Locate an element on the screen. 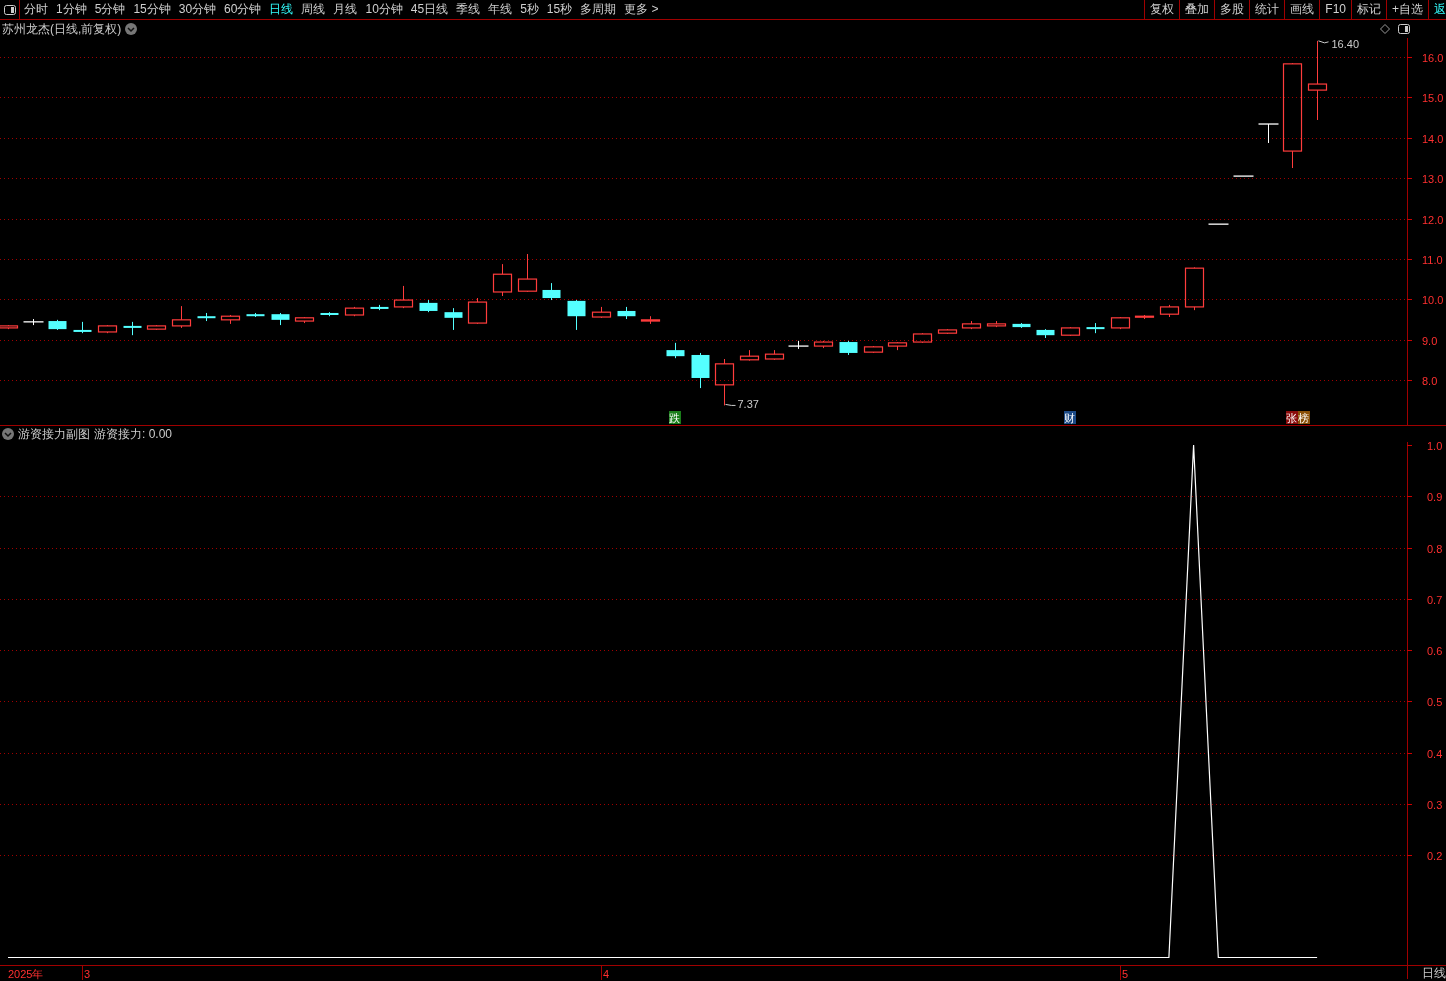  price-axis-label: 16.0 is located at coordinates (1433, 57).